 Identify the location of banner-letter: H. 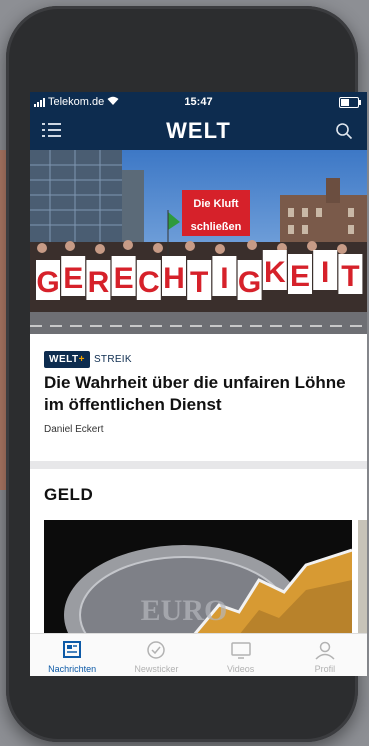
(174, 278).